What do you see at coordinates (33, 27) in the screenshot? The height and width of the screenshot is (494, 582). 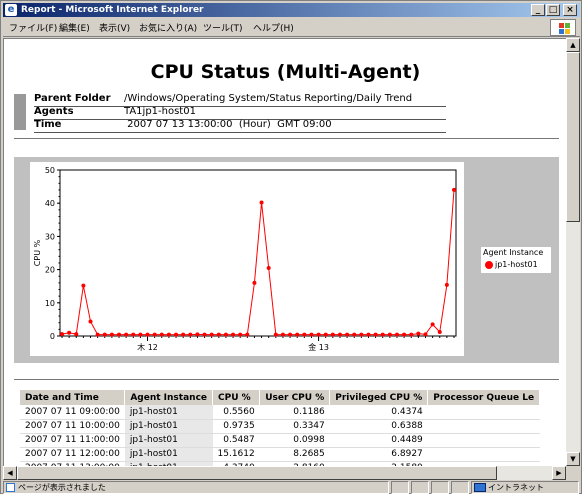 I see `menu-file: ファイル(F)` at bounding box center [33, 27].